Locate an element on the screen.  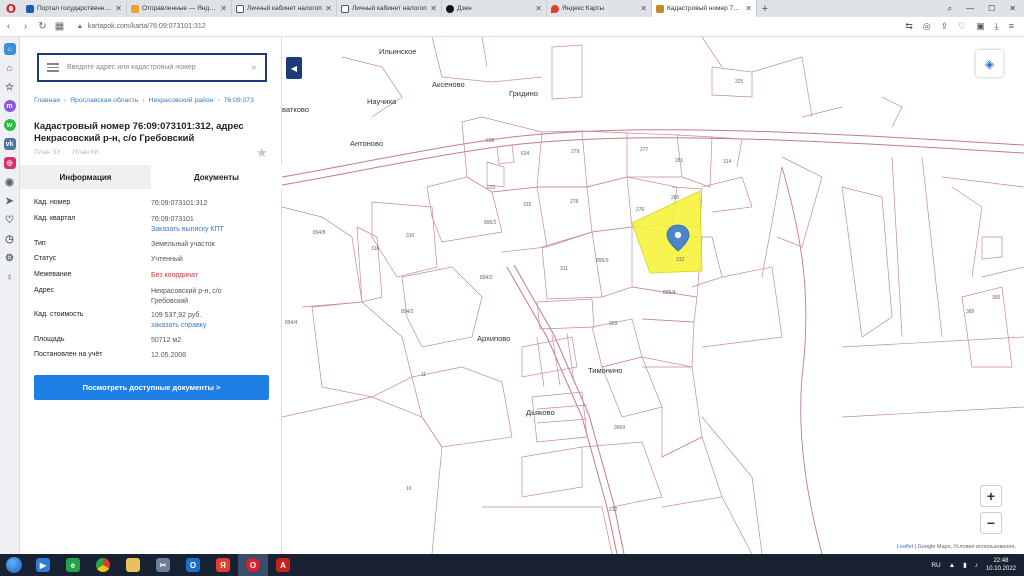
new-tab-button: + is located at coordinates (765, 8).